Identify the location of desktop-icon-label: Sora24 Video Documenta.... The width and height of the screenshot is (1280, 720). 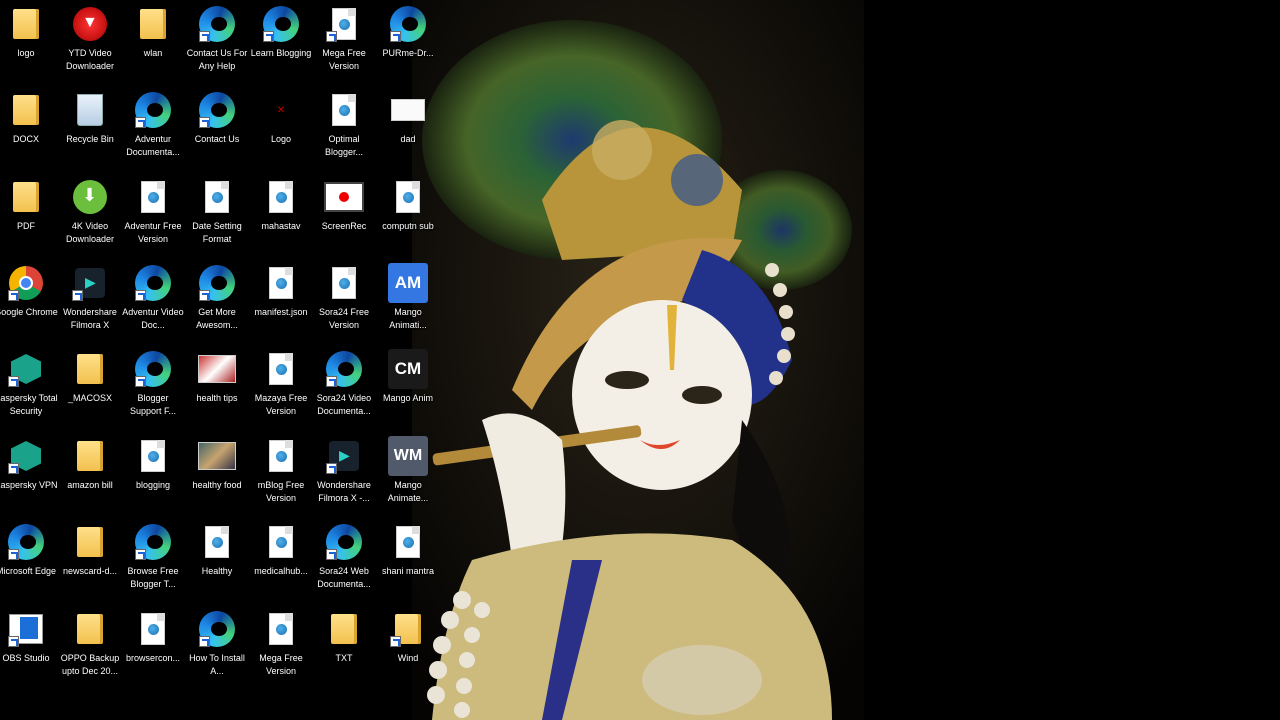
(344, 404).